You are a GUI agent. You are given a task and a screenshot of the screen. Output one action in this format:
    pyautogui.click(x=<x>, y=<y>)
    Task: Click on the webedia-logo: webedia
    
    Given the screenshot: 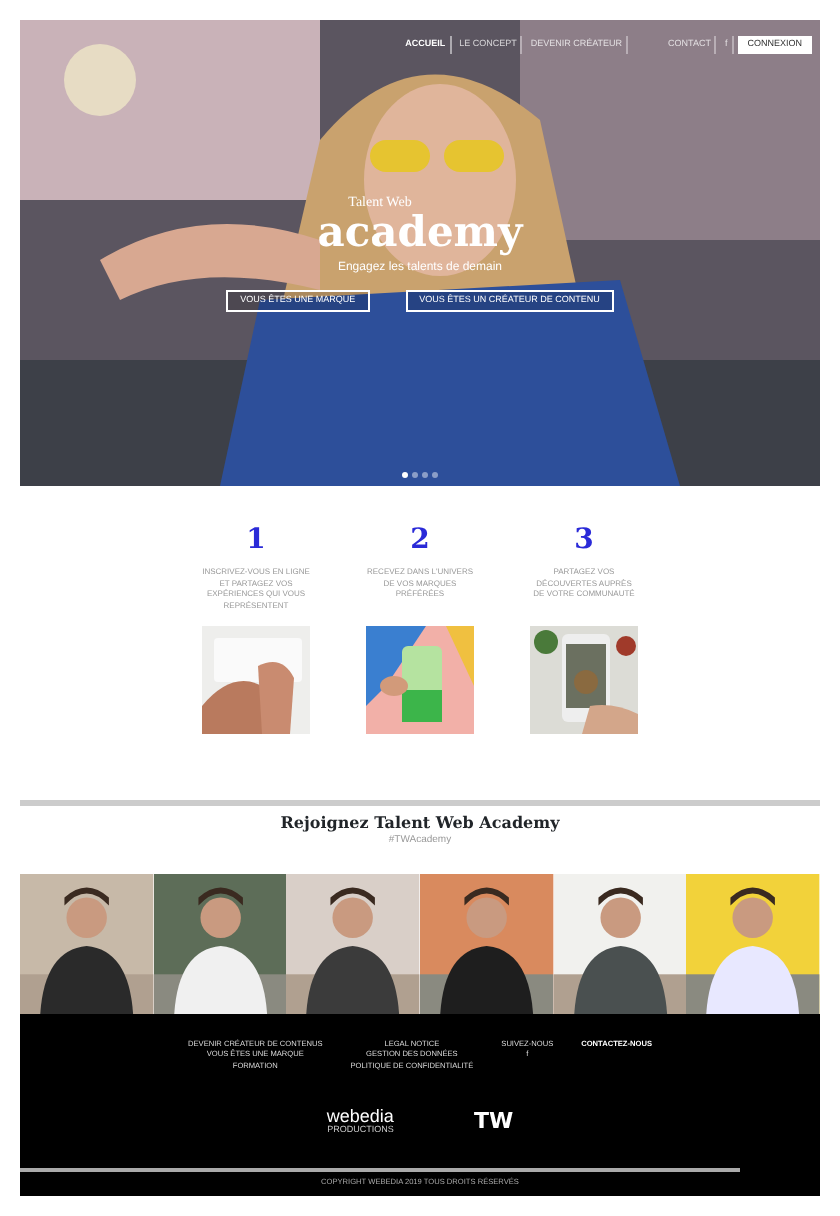 What is the action you would take?
    pyautogui.click(x=360, y=1116)
    